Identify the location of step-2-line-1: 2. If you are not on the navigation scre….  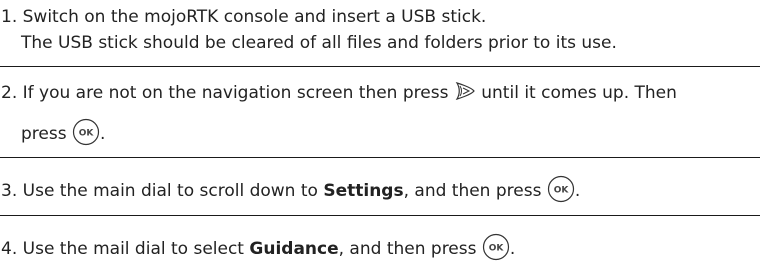
(339, 92).